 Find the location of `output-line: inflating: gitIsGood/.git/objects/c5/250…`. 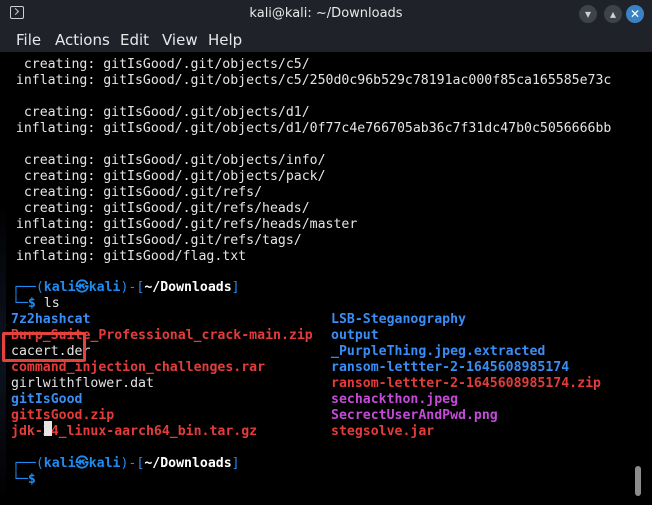

output-line: inflating: gitIsGood/.git/objects/c5/250… is located at coordinates (306, 80).